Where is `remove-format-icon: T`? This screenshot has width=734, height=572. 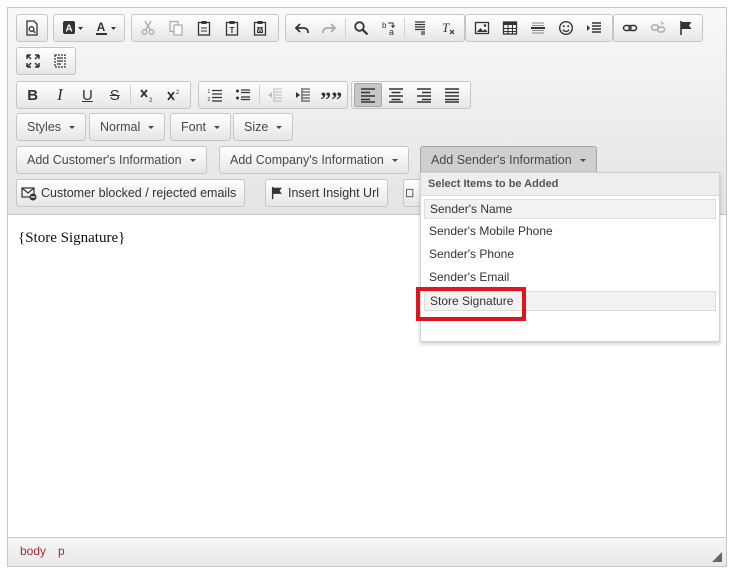 remove-format-icon: T is located at coordinates (448, 28).